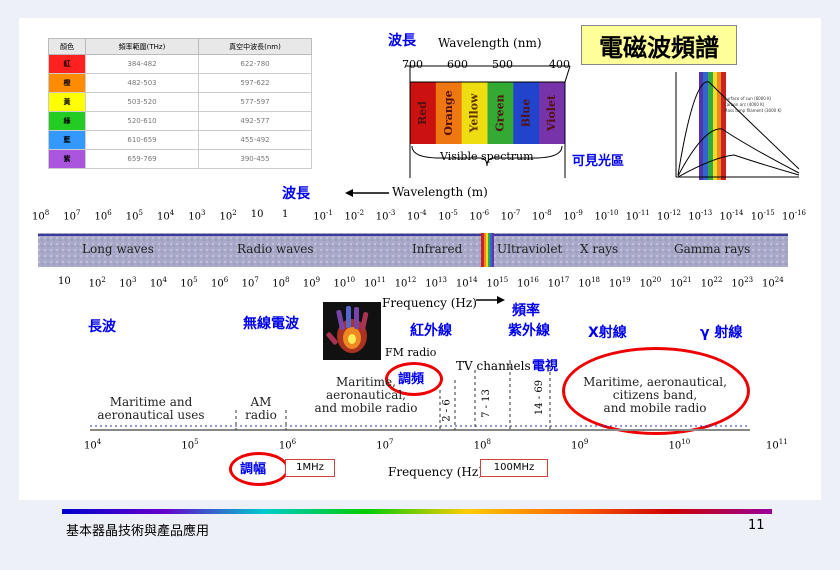  Describe the element at coordinates (344, 283) in the screenshot. I see `frequency-tick: 1010` at that location.